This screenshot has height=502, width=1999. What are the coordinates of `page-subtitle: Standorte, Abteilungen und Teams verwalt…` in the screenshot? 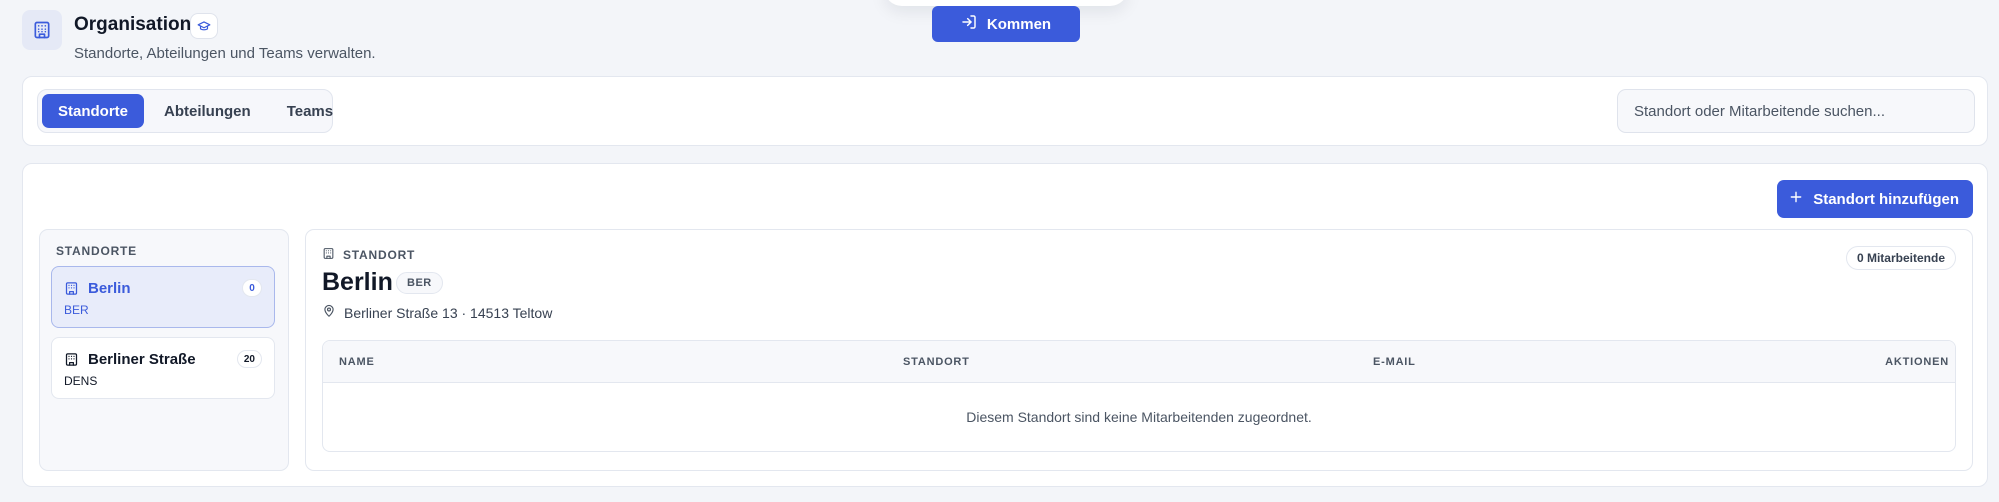 It's located at (225, 53).